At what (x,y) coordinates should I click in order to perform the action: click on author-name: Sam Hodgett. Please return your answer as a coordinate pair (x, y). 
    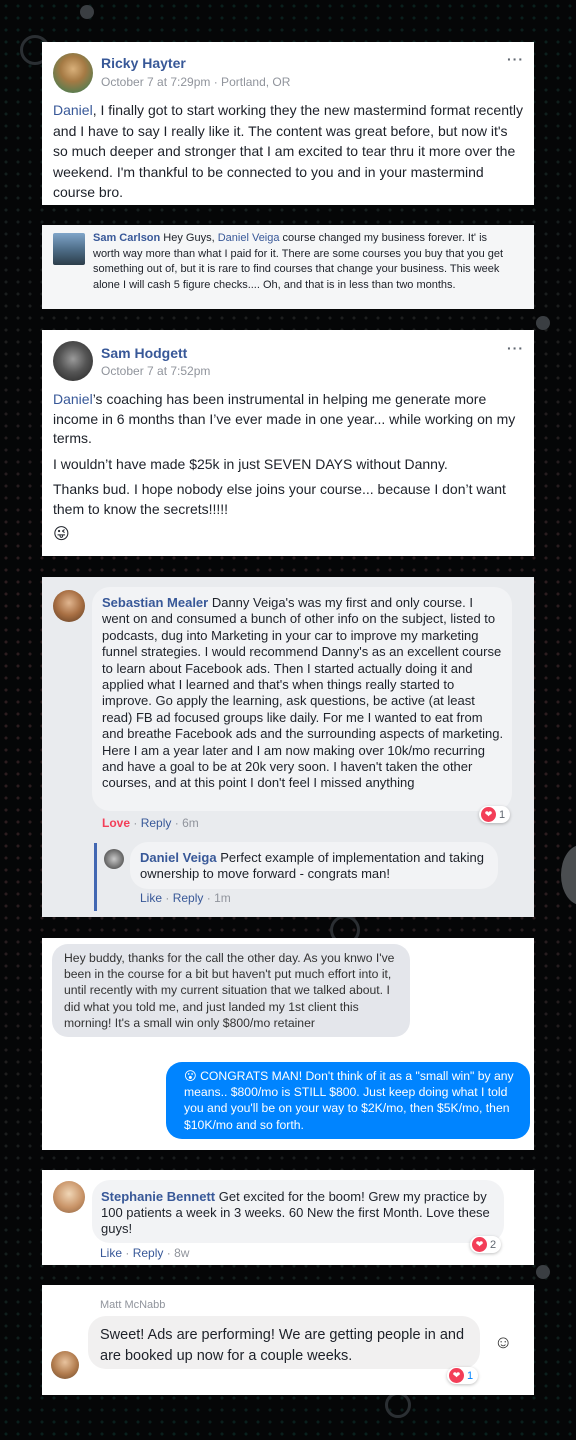
    Looking at the image, I should click on (144, 353).